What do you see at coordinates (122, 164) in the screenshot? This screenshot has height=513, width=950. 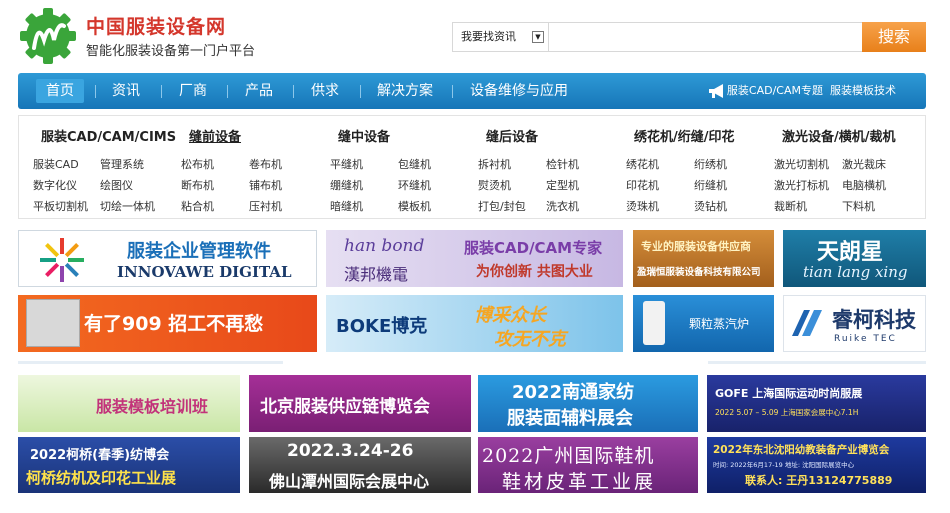 I see `category-link: 管理系统` at bounding box center [122, 164].